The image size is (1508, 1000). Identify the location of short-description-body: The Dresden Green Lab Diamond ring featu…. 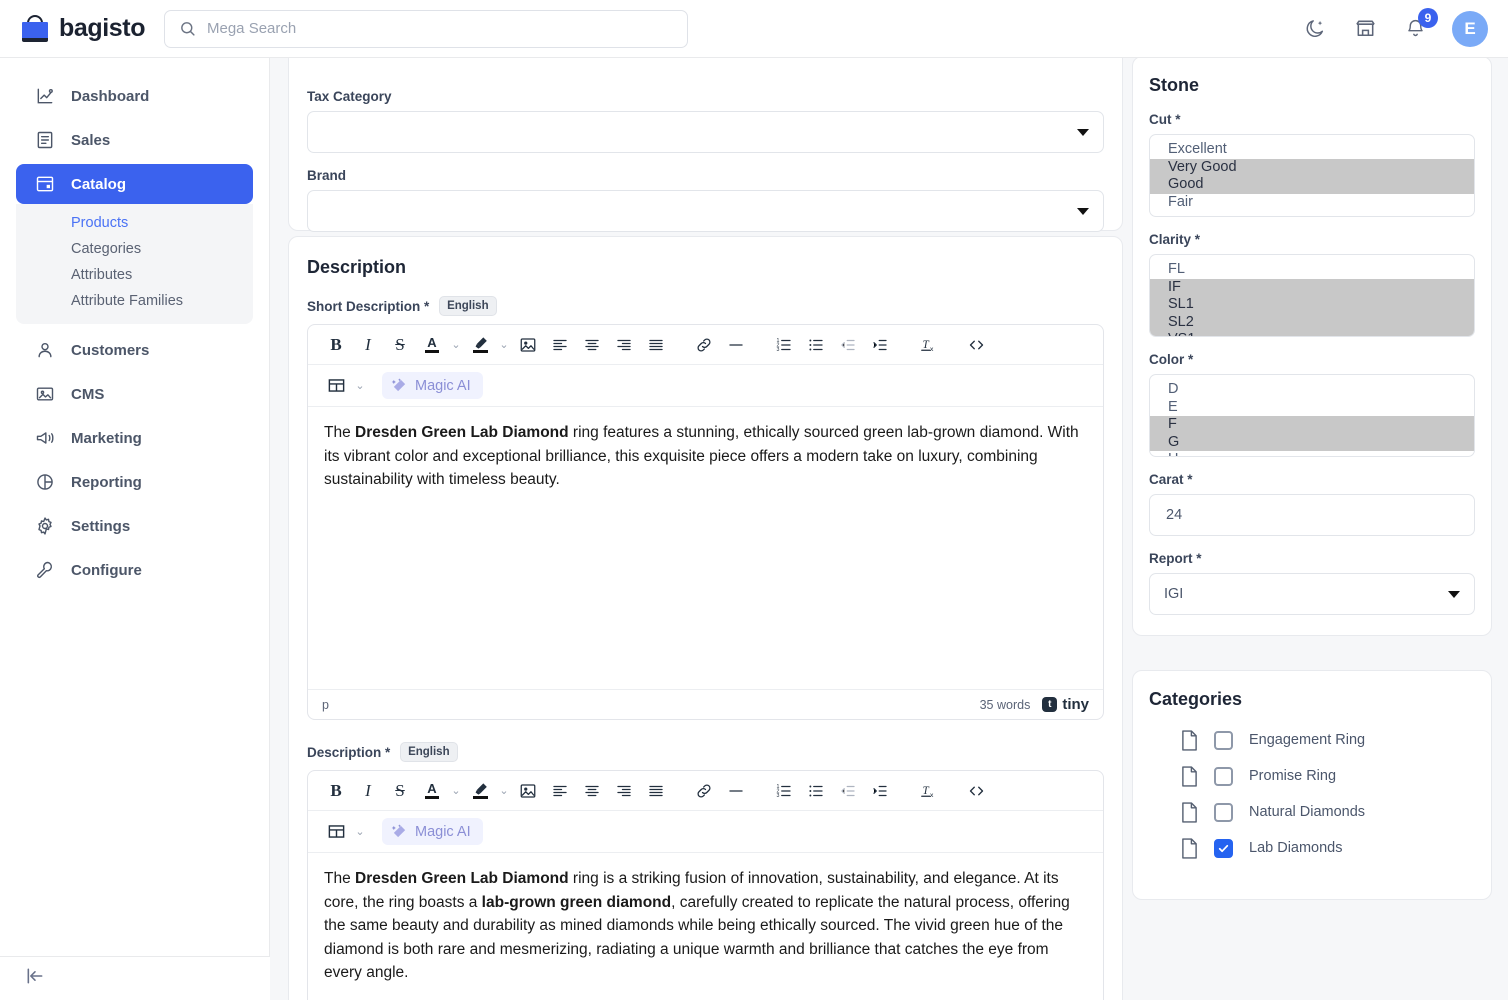
(705, 548).